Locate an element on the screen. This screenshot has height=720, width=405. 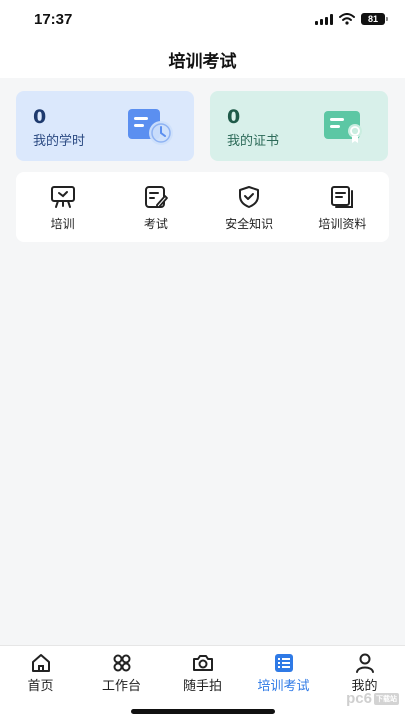
menu-item-training-materials: 培训资料 is located at coordinates (342, 207).